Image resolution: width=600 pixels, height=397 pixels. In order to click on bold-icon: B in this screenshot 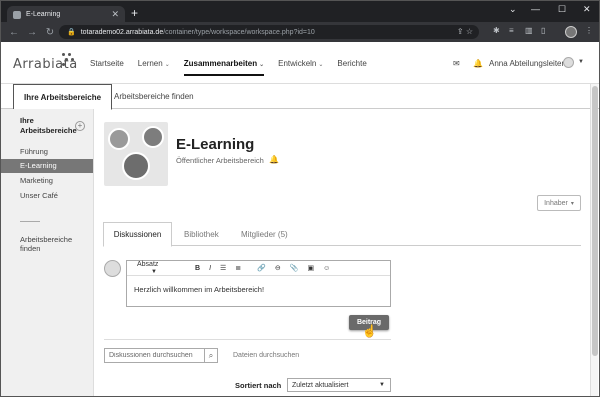, I will do `click(197, 268)`.